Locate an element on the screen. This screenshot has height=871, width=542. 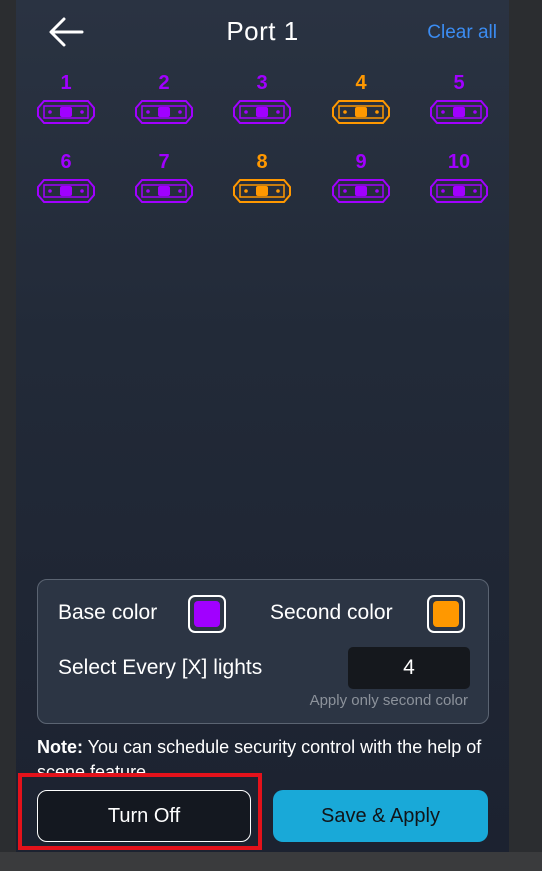
light-4: 4 is located at coordinates (361, 100).